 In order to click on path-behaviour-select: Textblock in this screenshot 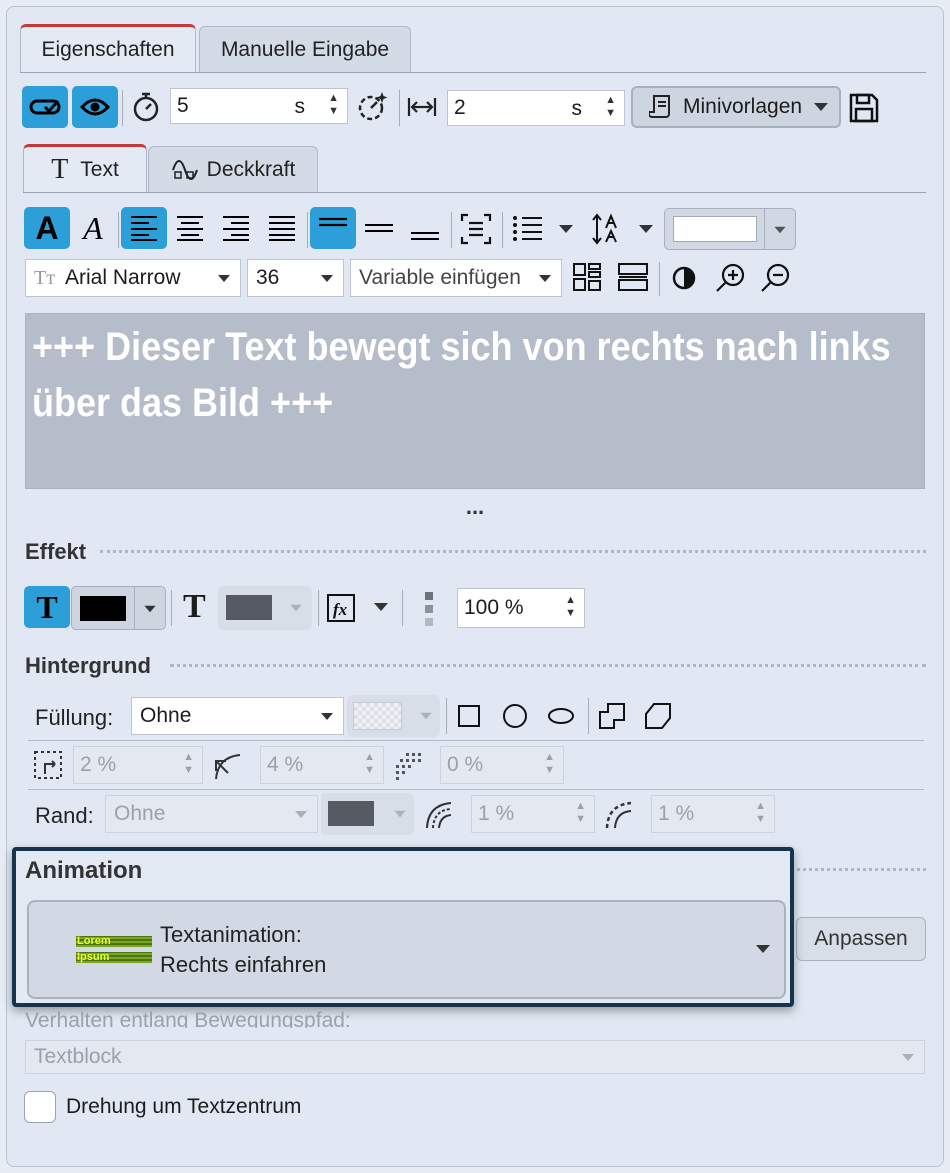, I will do `click(475, 1057)`.